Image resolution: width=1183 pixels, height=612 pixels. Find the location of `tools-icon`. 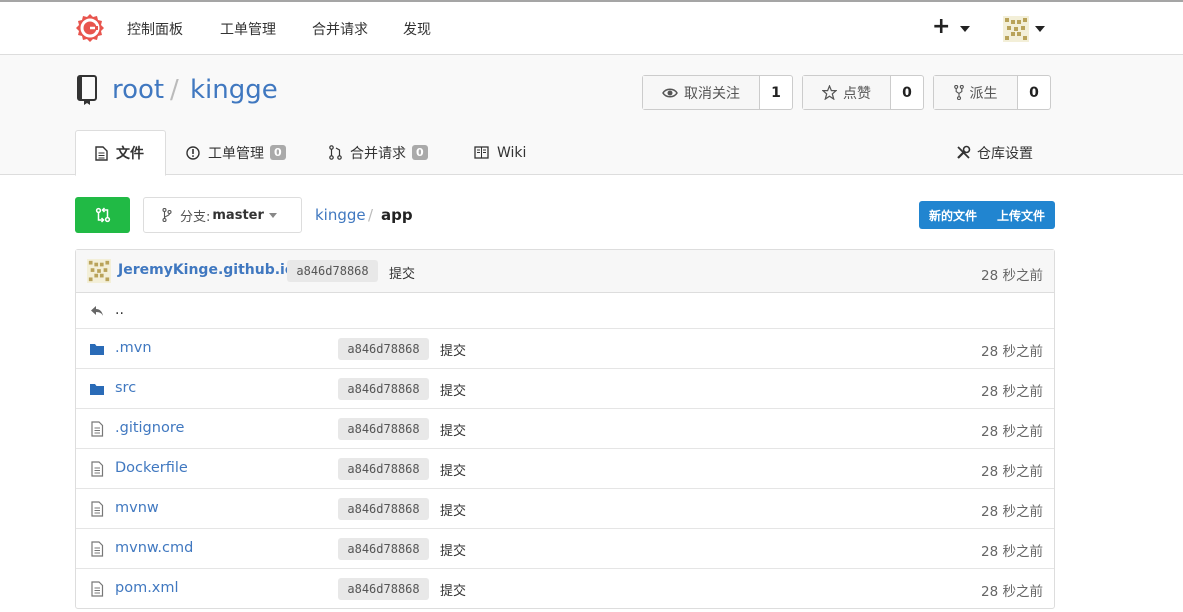

tools-icon is located at coordinates (964, 152).